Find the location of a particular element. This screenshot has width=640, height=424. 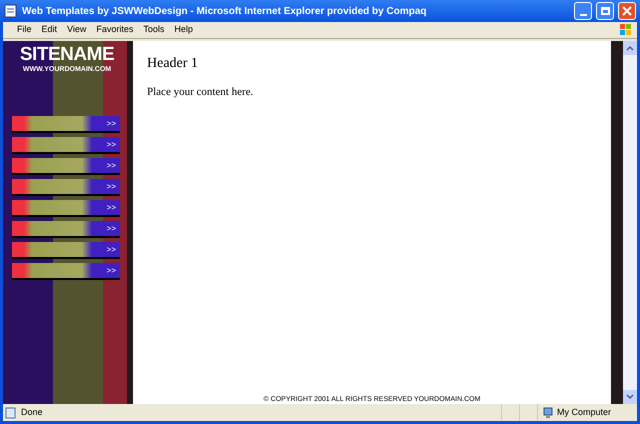

scrollbar is located at coordinates (630, 222).